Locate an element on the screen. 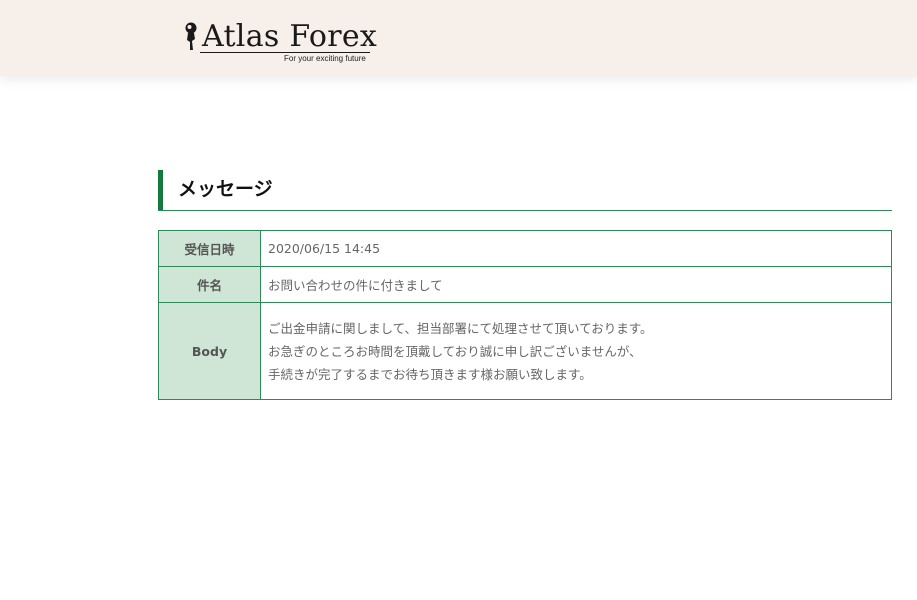  section-accent-bar is located at coordinates (160, 190).